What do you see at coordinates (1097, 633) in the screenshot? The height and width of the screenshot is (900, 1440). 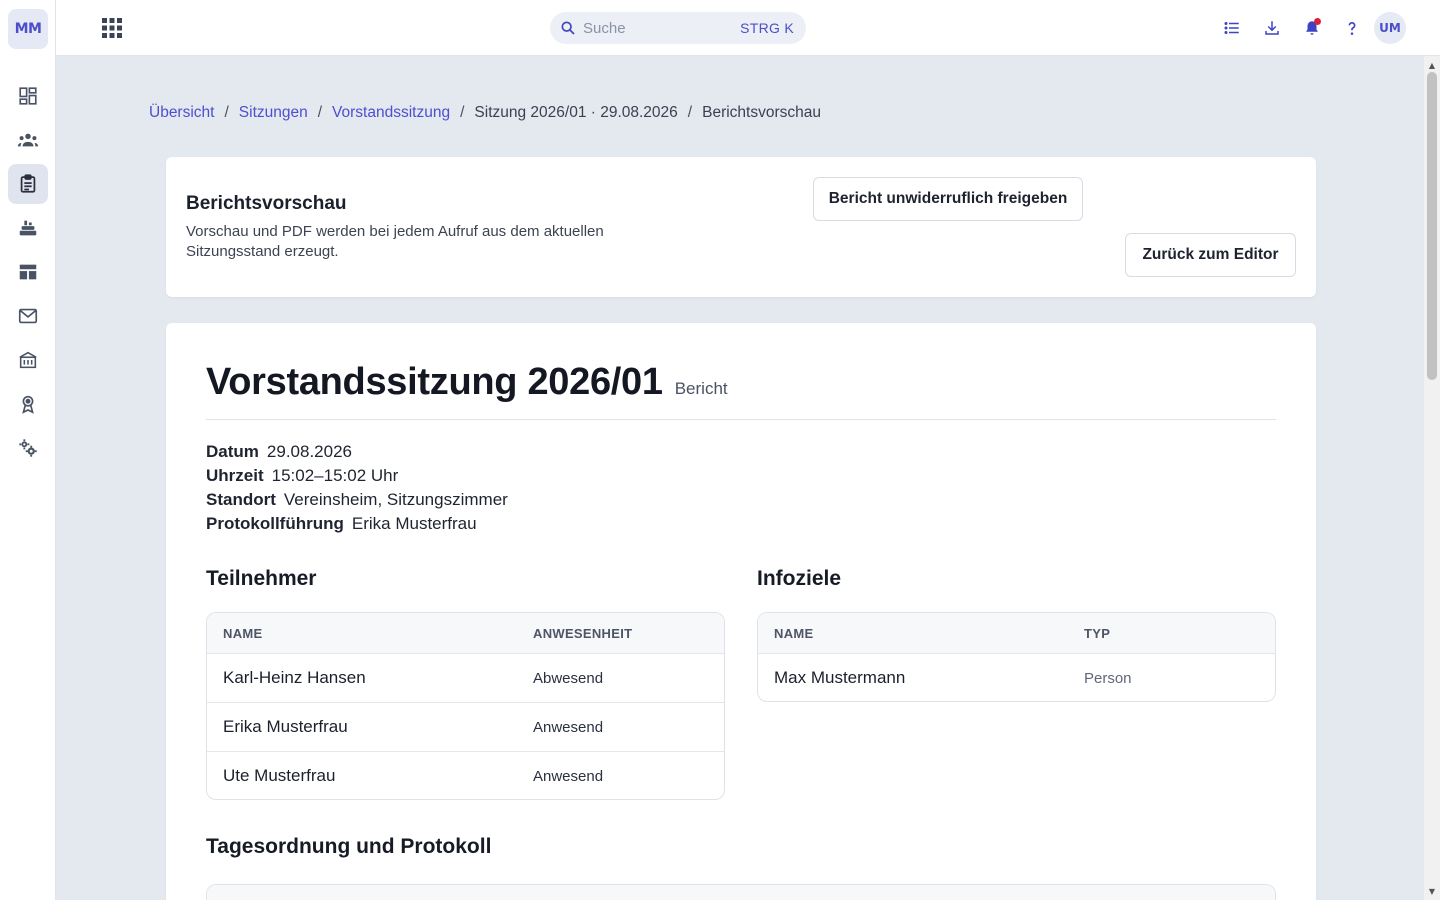 I see `column-header-type: TYP` at bounding box center [1097, 633].